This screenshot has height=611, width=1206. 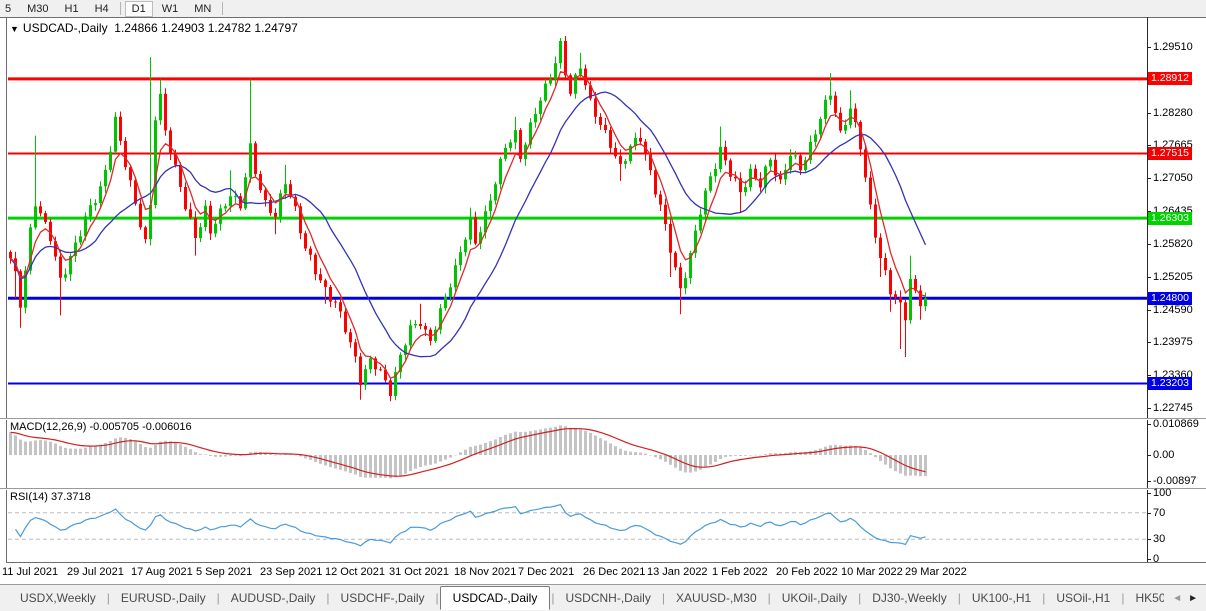 What do you see at coordinates (138, 8) in the screenshot?
I see `timeframe-button-d1: D1` at bounding box center [138, 8].